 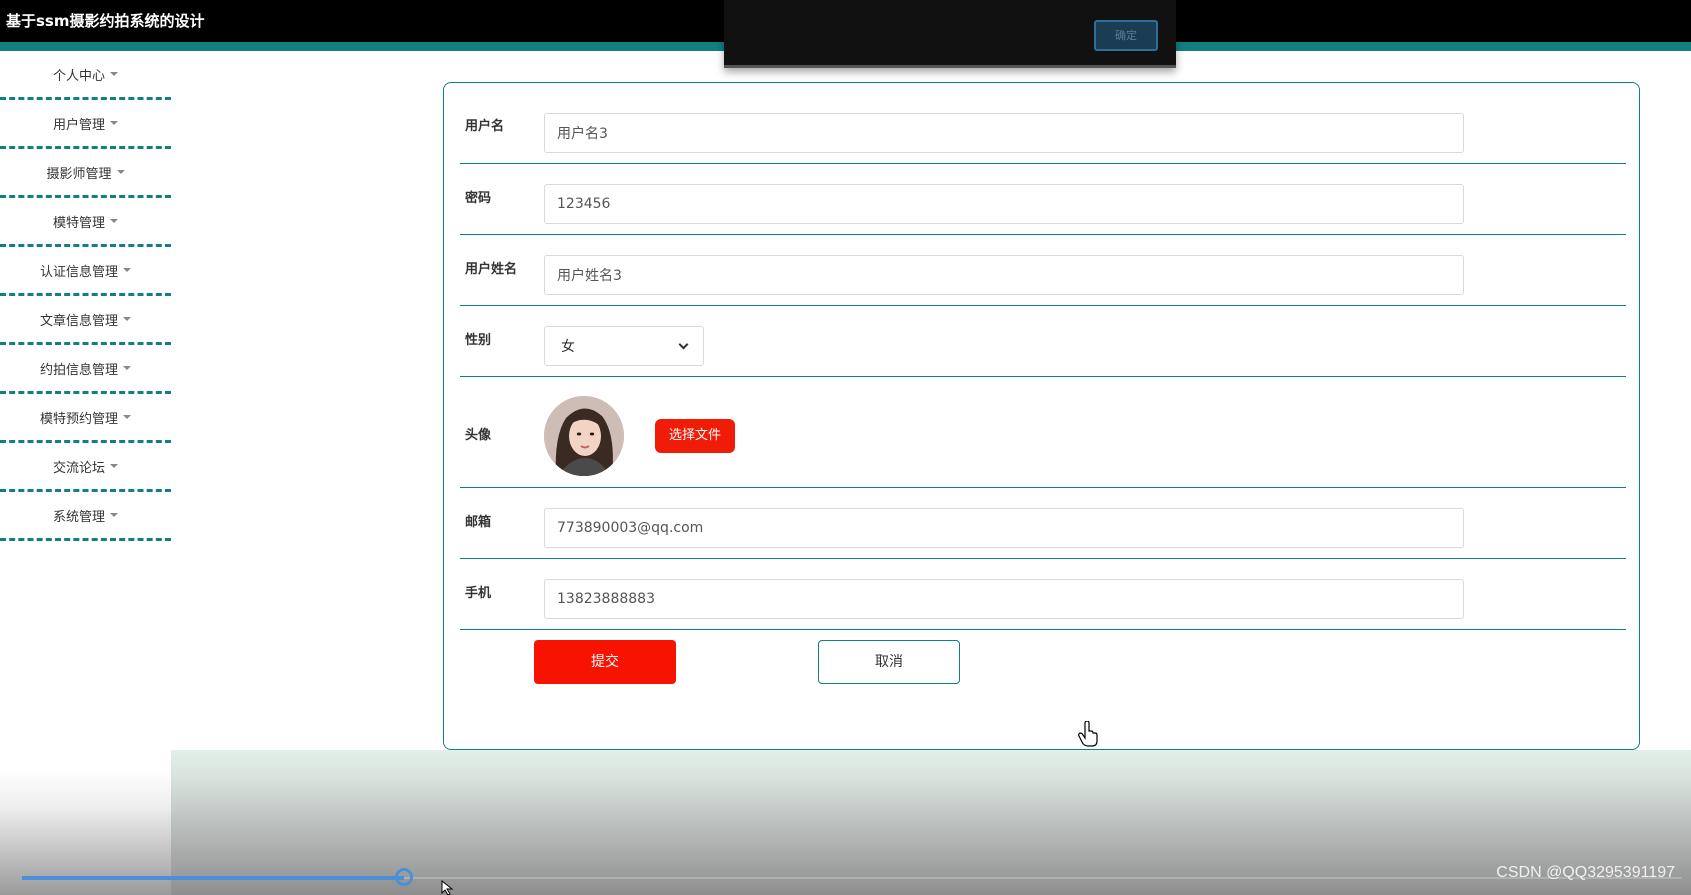 I want to click on sidebar-item-article-management: 文章信息管理, so click(x=85, y=320).